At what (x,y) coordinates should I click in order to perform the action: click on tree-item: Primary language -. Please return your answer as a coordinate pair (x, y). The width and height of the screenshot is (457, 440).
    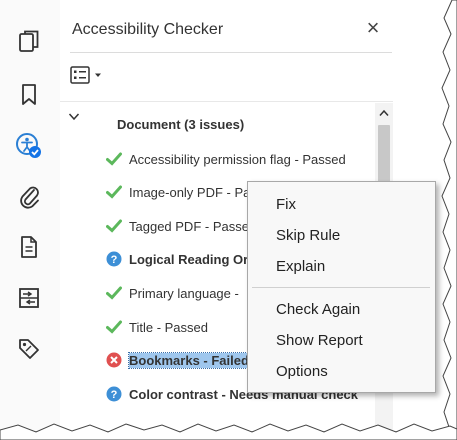
    Looking at the image, I should click on (172, 293).